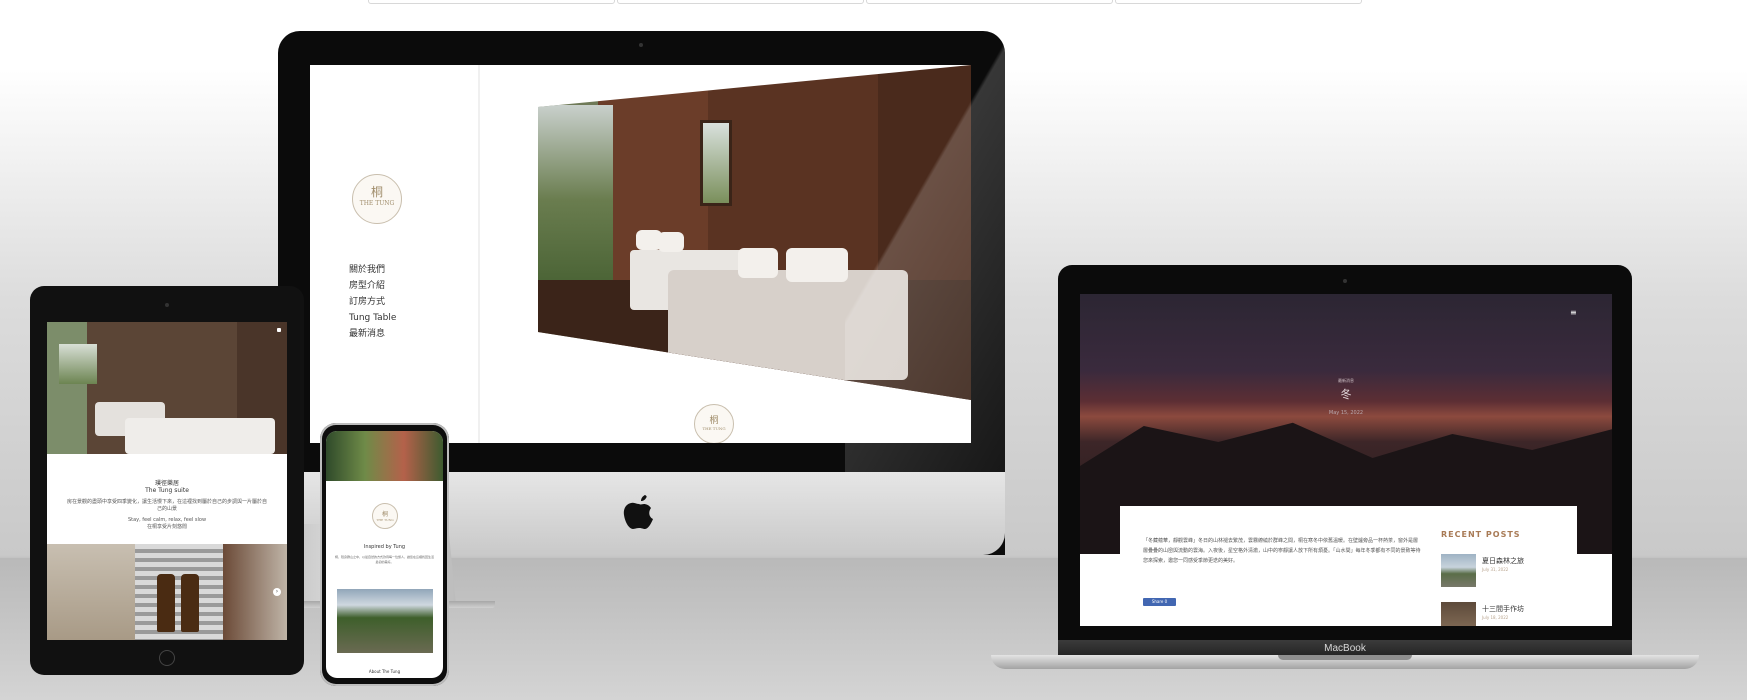 Image resolution: width=1747 pixels, height=700 pixels. Describe the element at coordinates (384, 547) in the screenshot. I see `iphone-heading: Inspired by Tung` at that location.